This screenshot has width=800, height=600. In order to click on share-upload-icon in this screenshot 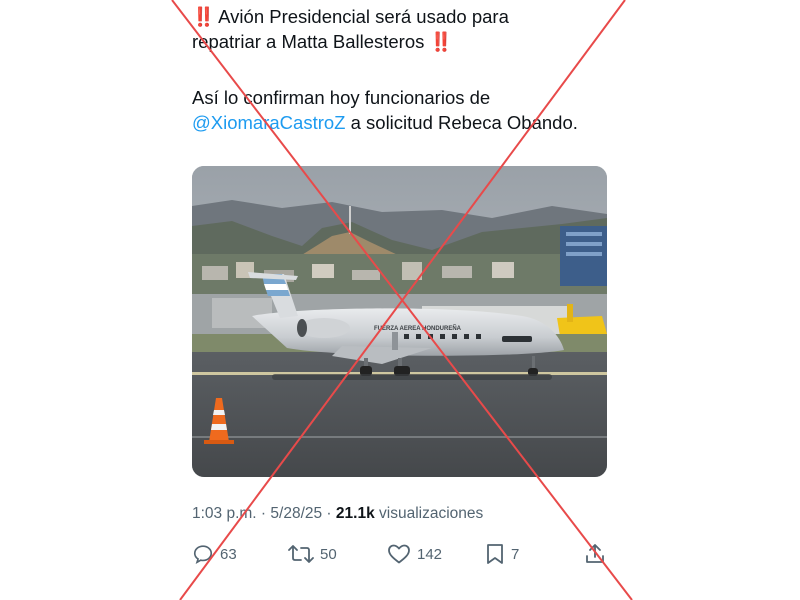, I will do `click(595, 553)`.